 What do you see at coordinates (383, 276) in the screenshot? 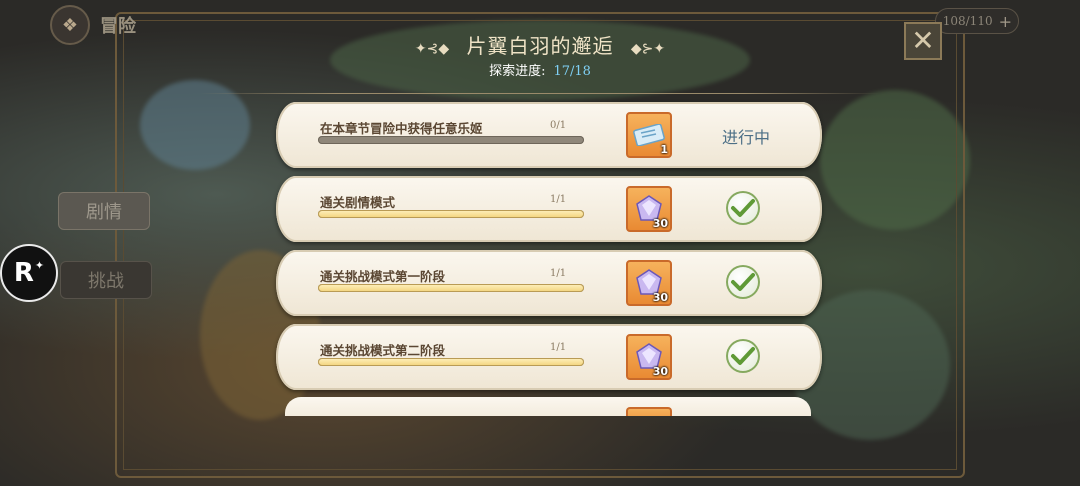
I see `task-name: 通关挑战模式第一阶段` at bounding box center [383, 276].